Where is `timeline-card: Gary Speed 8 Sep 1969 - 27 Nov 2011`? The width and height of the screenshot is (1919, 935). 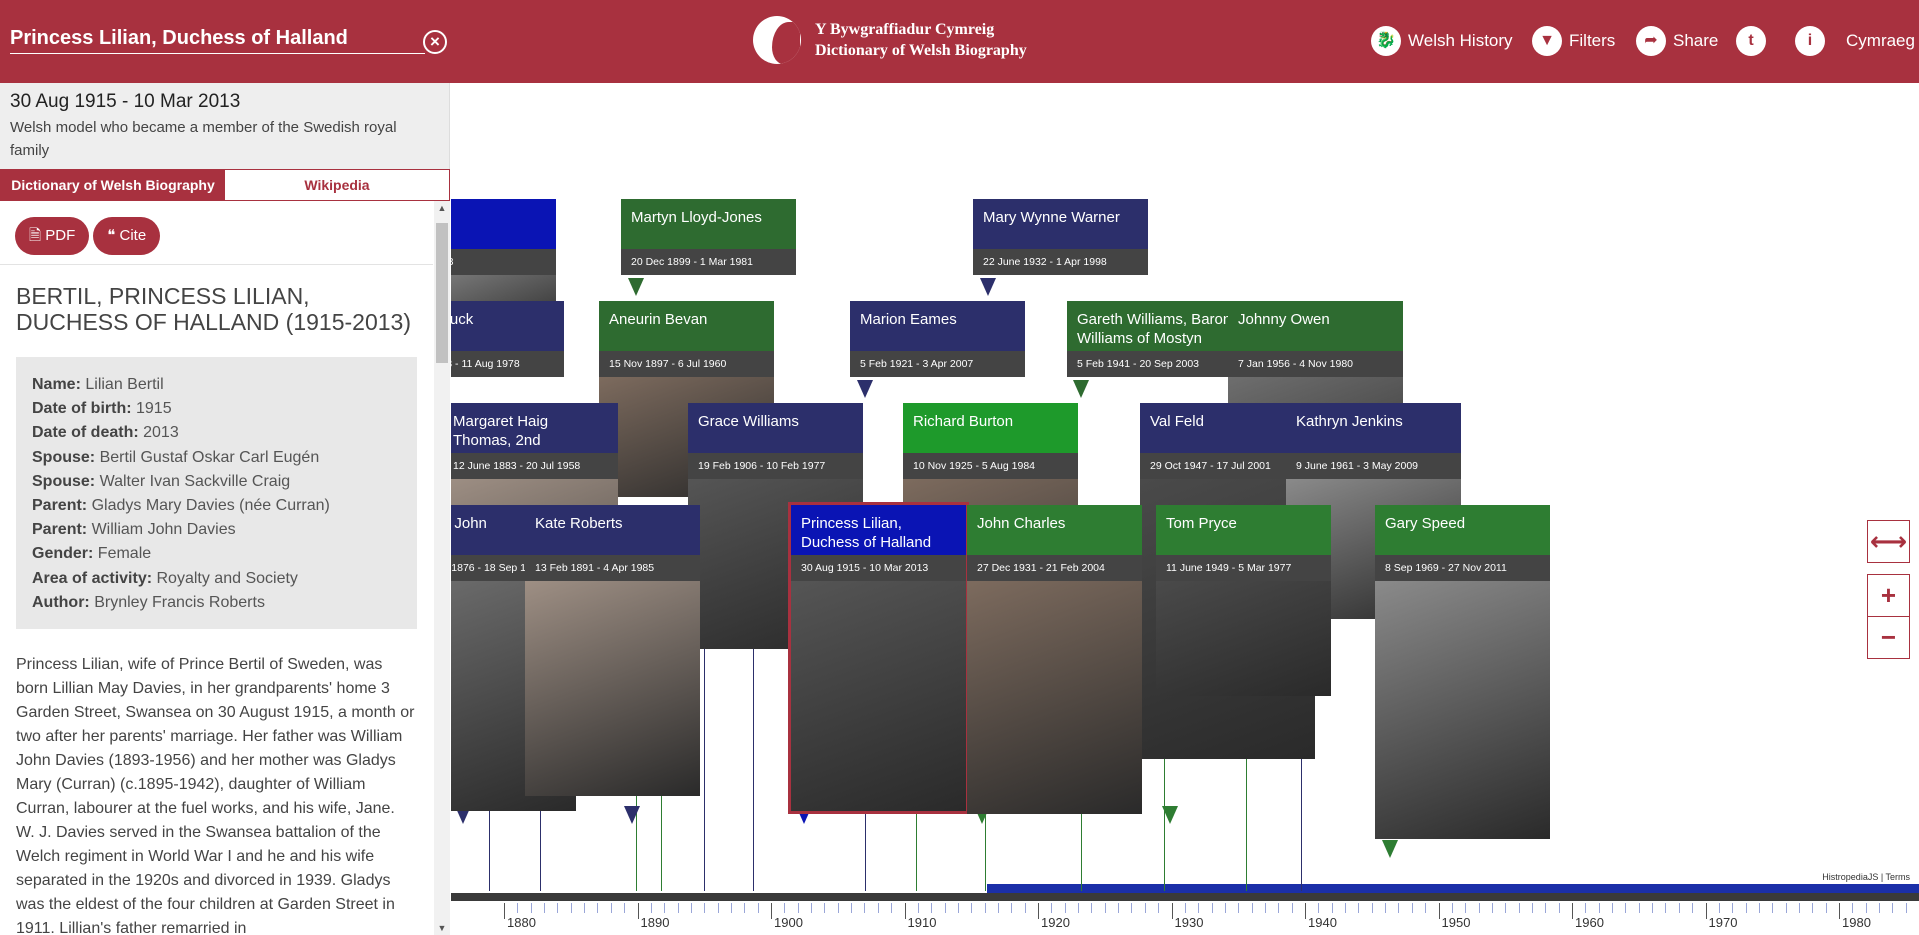
timeline-card: Gary Speed 8 Sep 1969 - 27 Nov 2011 is located at coordinates (1462, 672).